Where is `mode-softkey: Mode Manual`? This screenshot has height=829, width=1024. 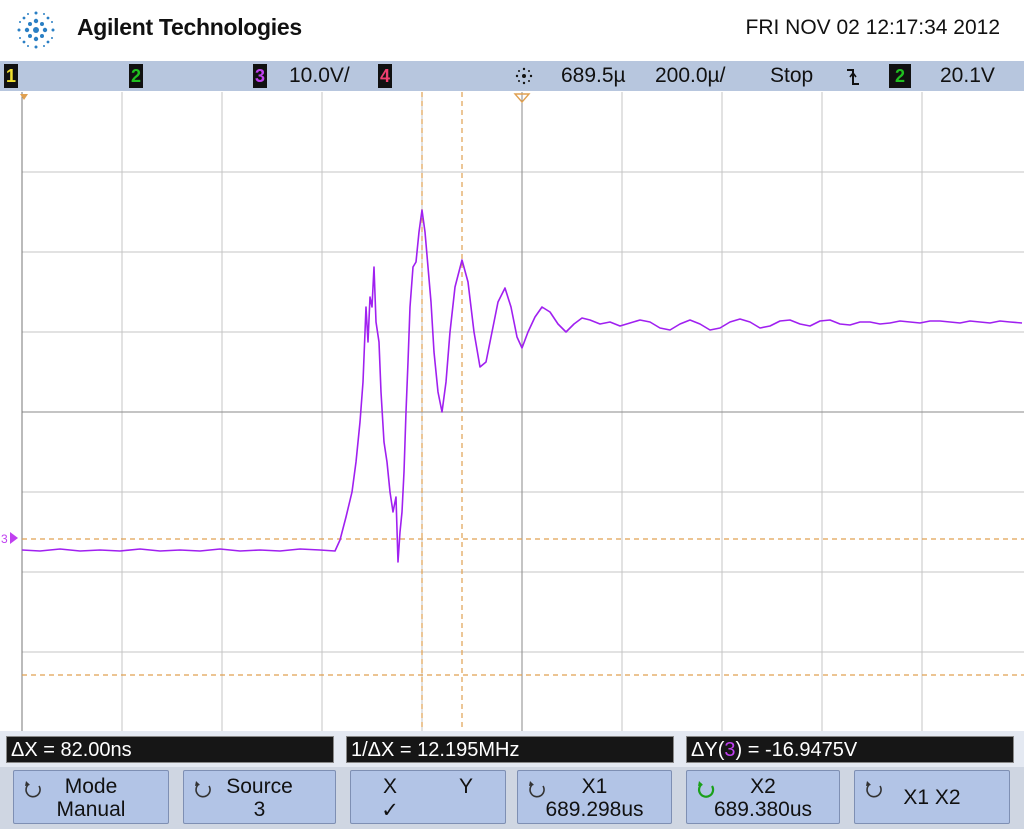 mode-softkey: Mode Manual is located at coordinates (91, 797).